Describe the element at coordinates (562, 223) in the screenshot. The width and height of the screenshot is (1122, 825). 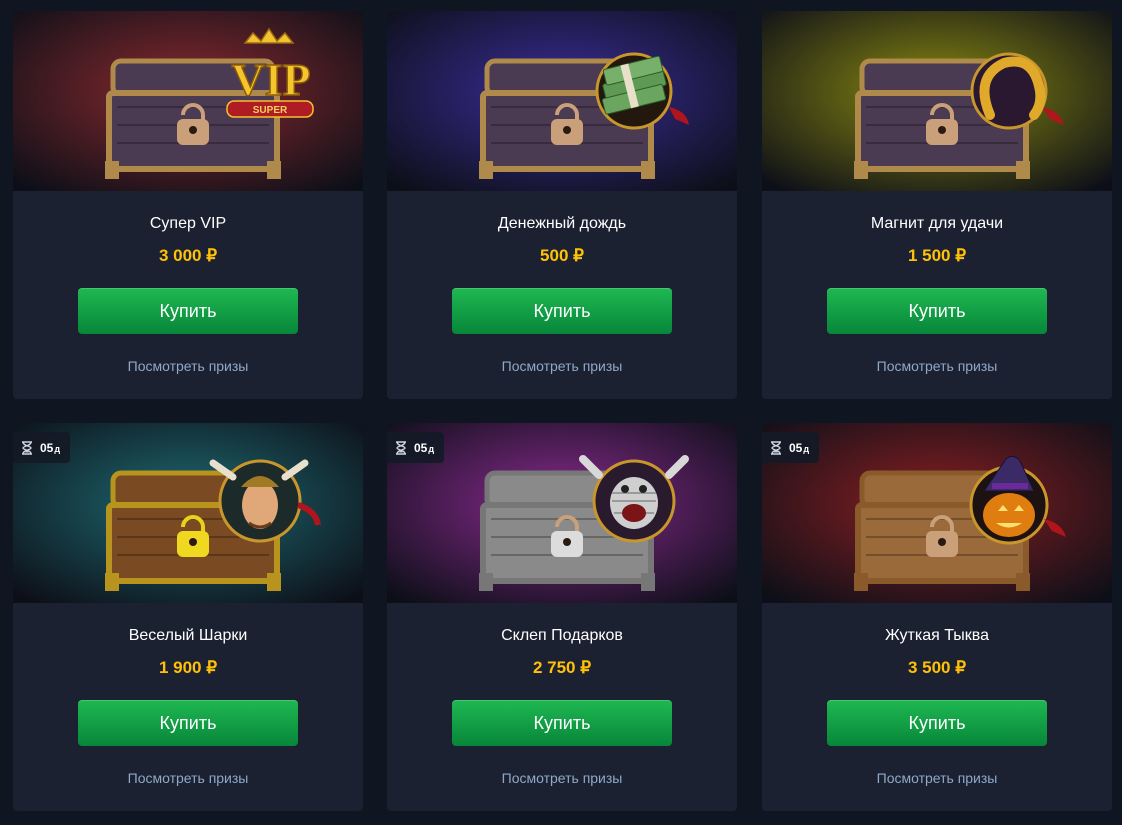
I see `chest-title: Денежный дождь` at that location.